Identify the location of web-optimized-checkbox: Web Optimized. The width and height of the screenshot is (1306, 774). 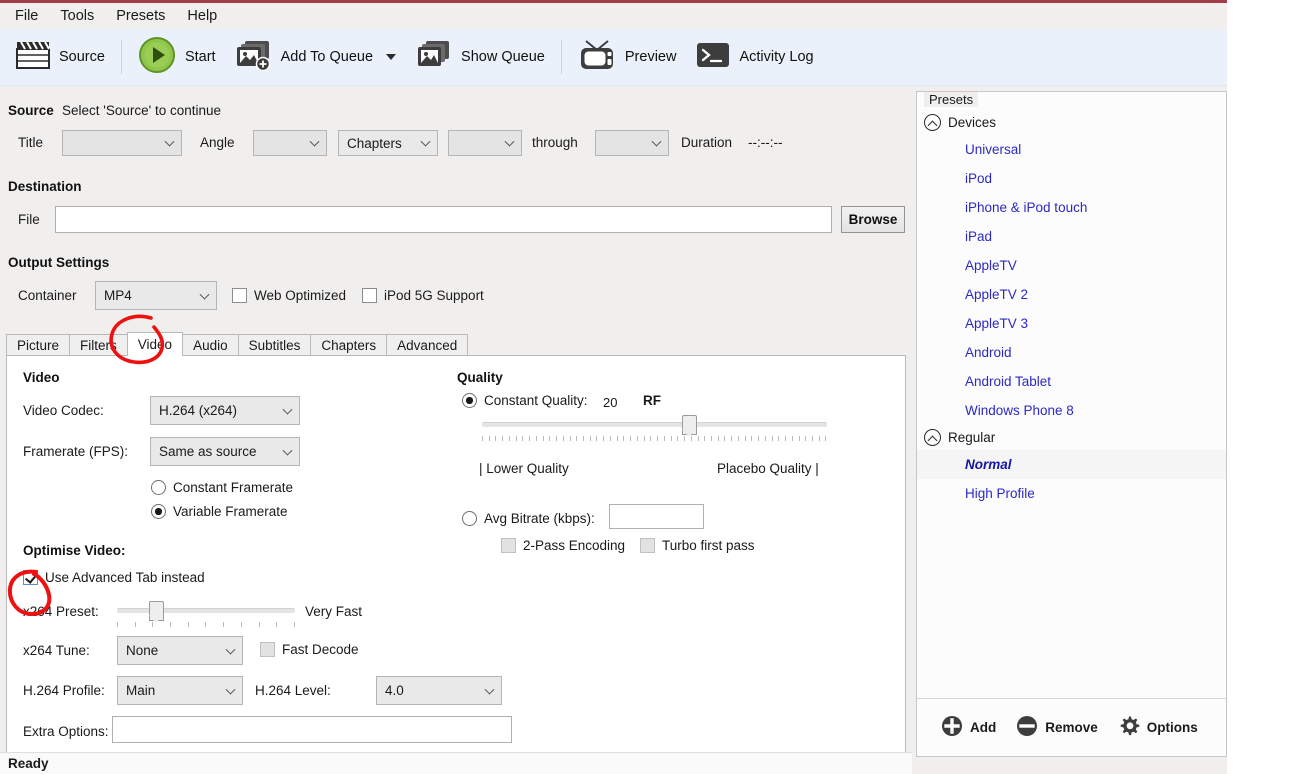
(289, 295).